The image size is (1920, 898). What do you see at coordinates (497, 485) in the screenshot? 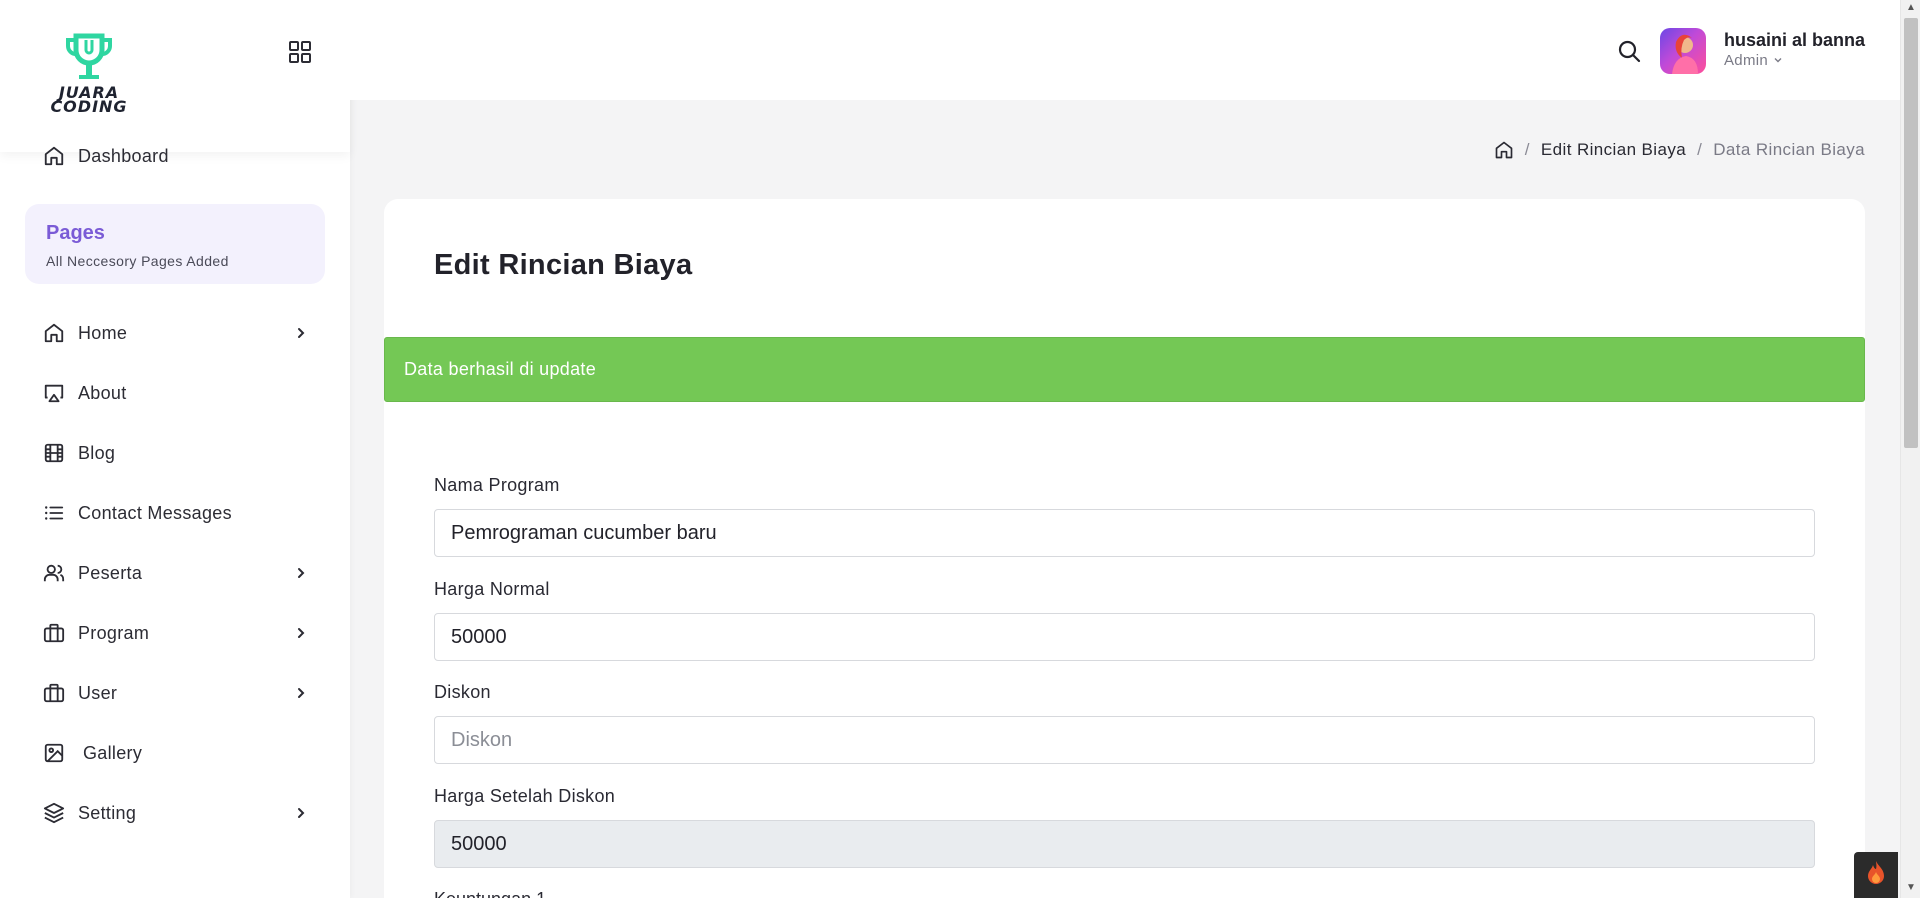
I see `nama-program-label: Nama Program` at bounding box center [497, 485].